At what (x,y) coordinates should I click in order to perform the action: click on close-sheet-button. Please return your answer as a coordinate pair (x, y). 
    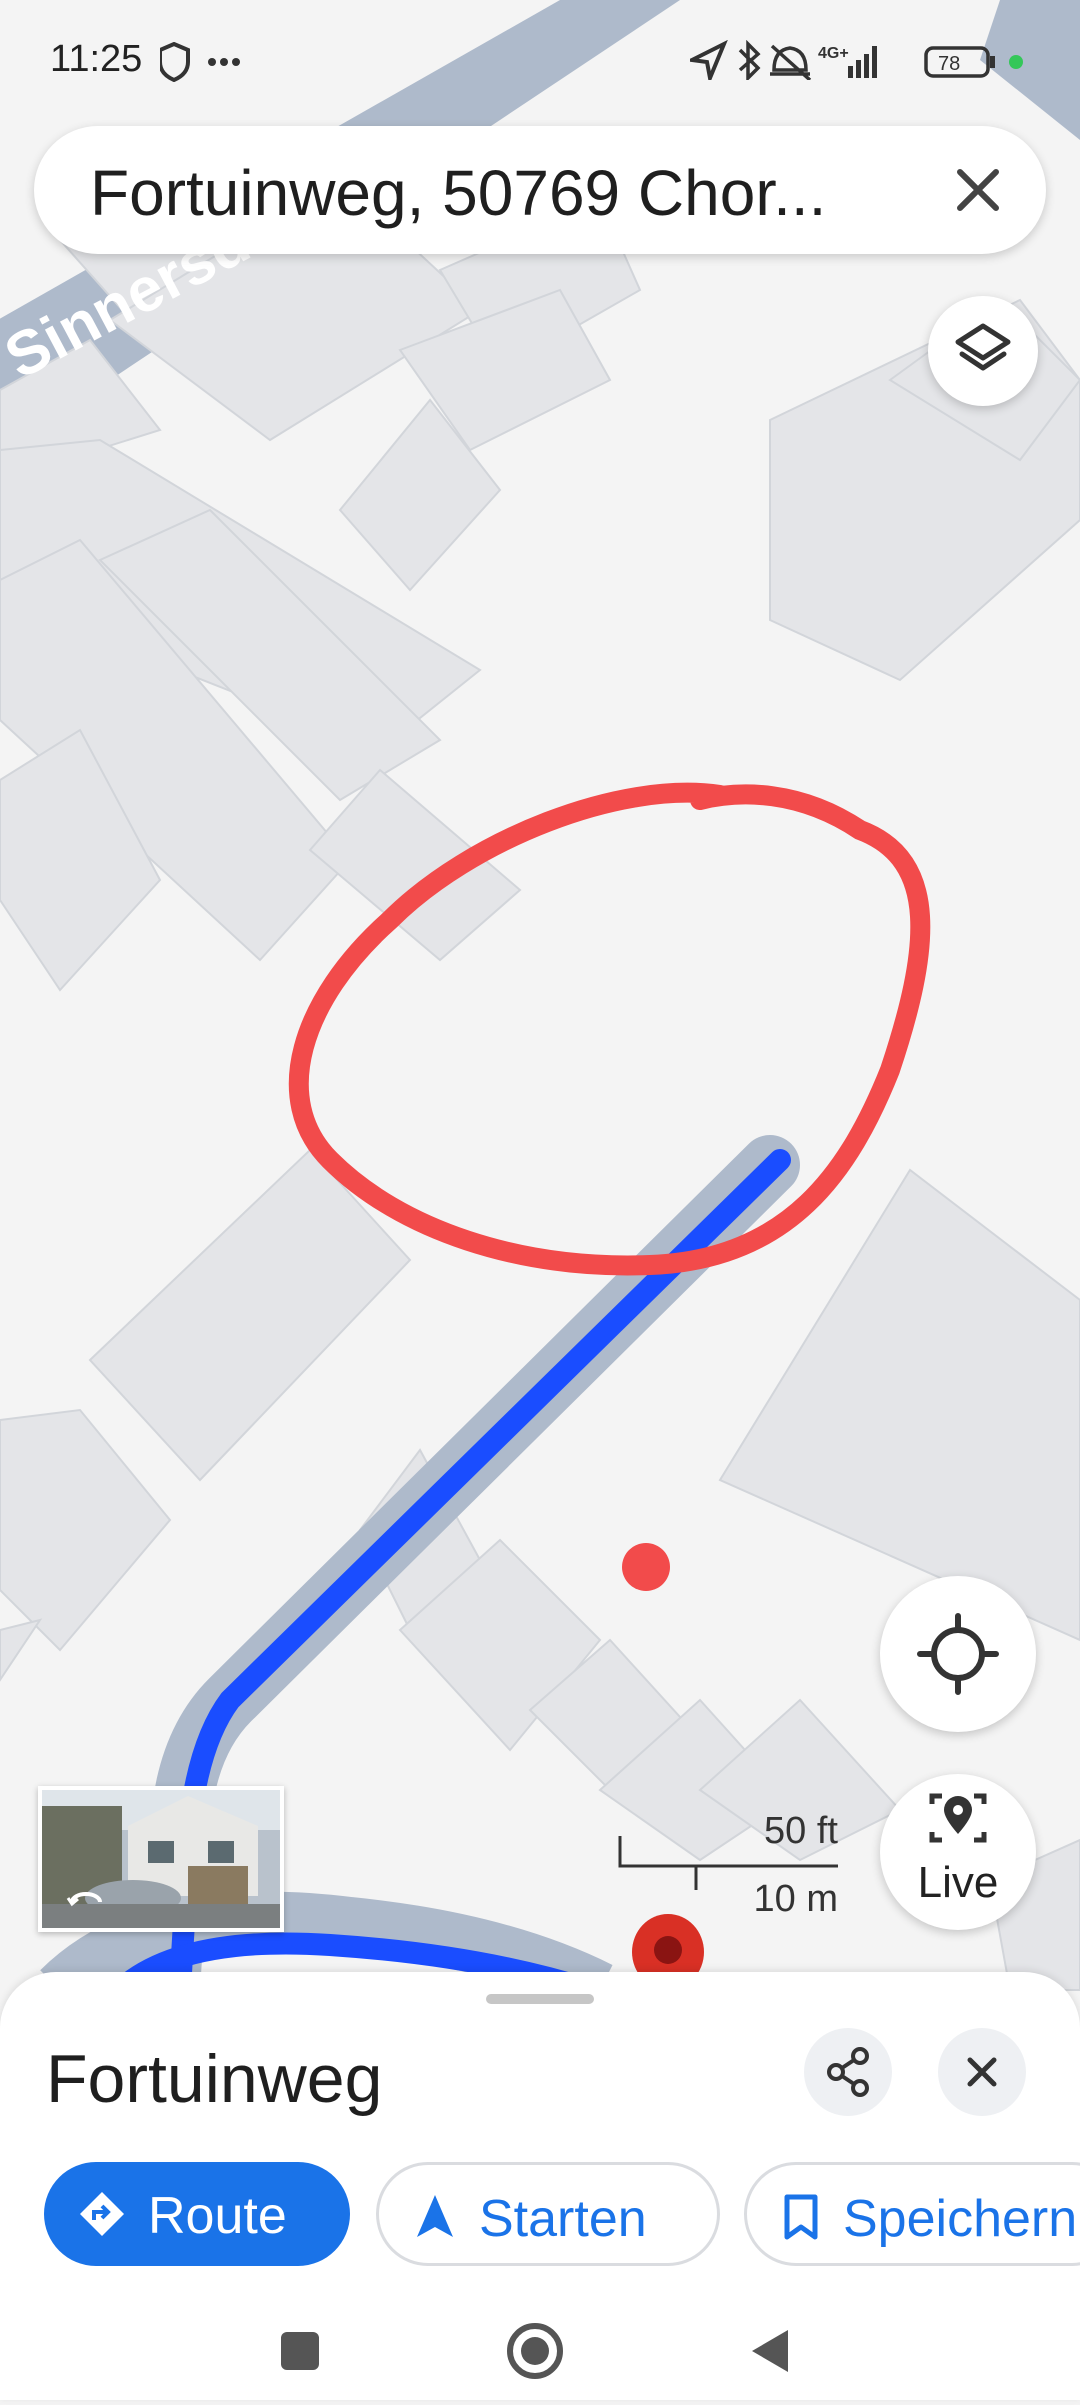
    Looking at the image, I should click on (982, 2072).